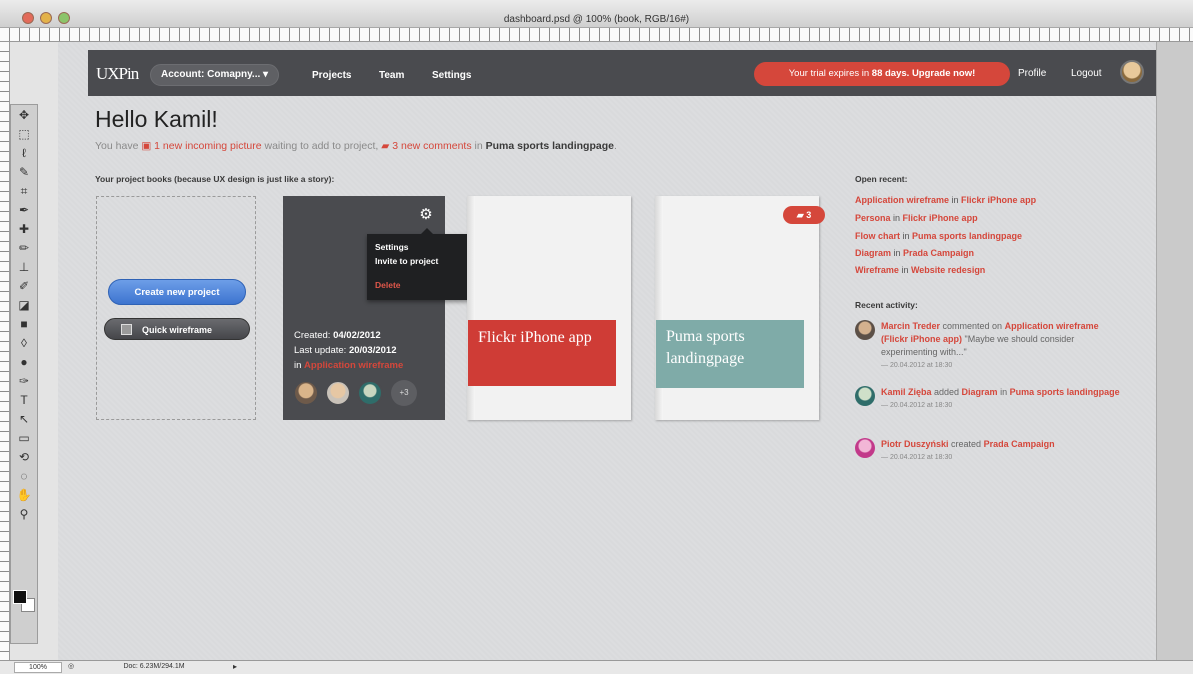 Image resolution: width=1193 pixels, height=674 pixels. Describe the element at coordinates (24, 457) in the screenshot. I see `3d-rotate-tool-icon: ⟲` at that location.